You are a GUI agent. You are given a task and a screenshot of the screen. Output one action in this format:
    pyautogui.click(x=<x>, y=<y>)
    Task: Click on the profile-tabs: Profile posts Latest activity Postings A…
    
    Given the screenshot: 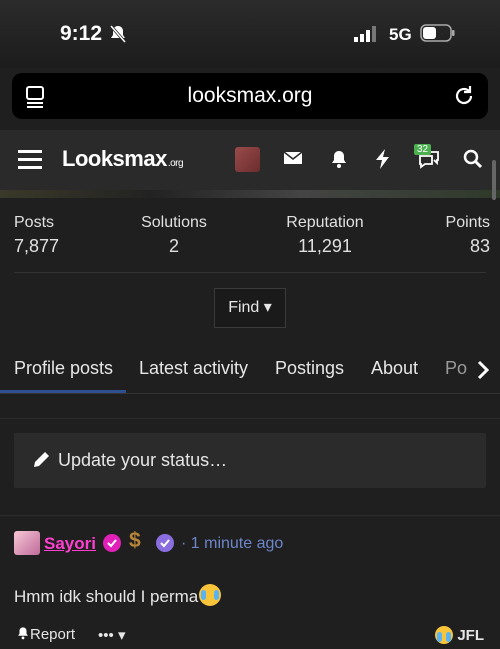 What is the action you would take?
    pyautogui.click(x=250, y=369)
    